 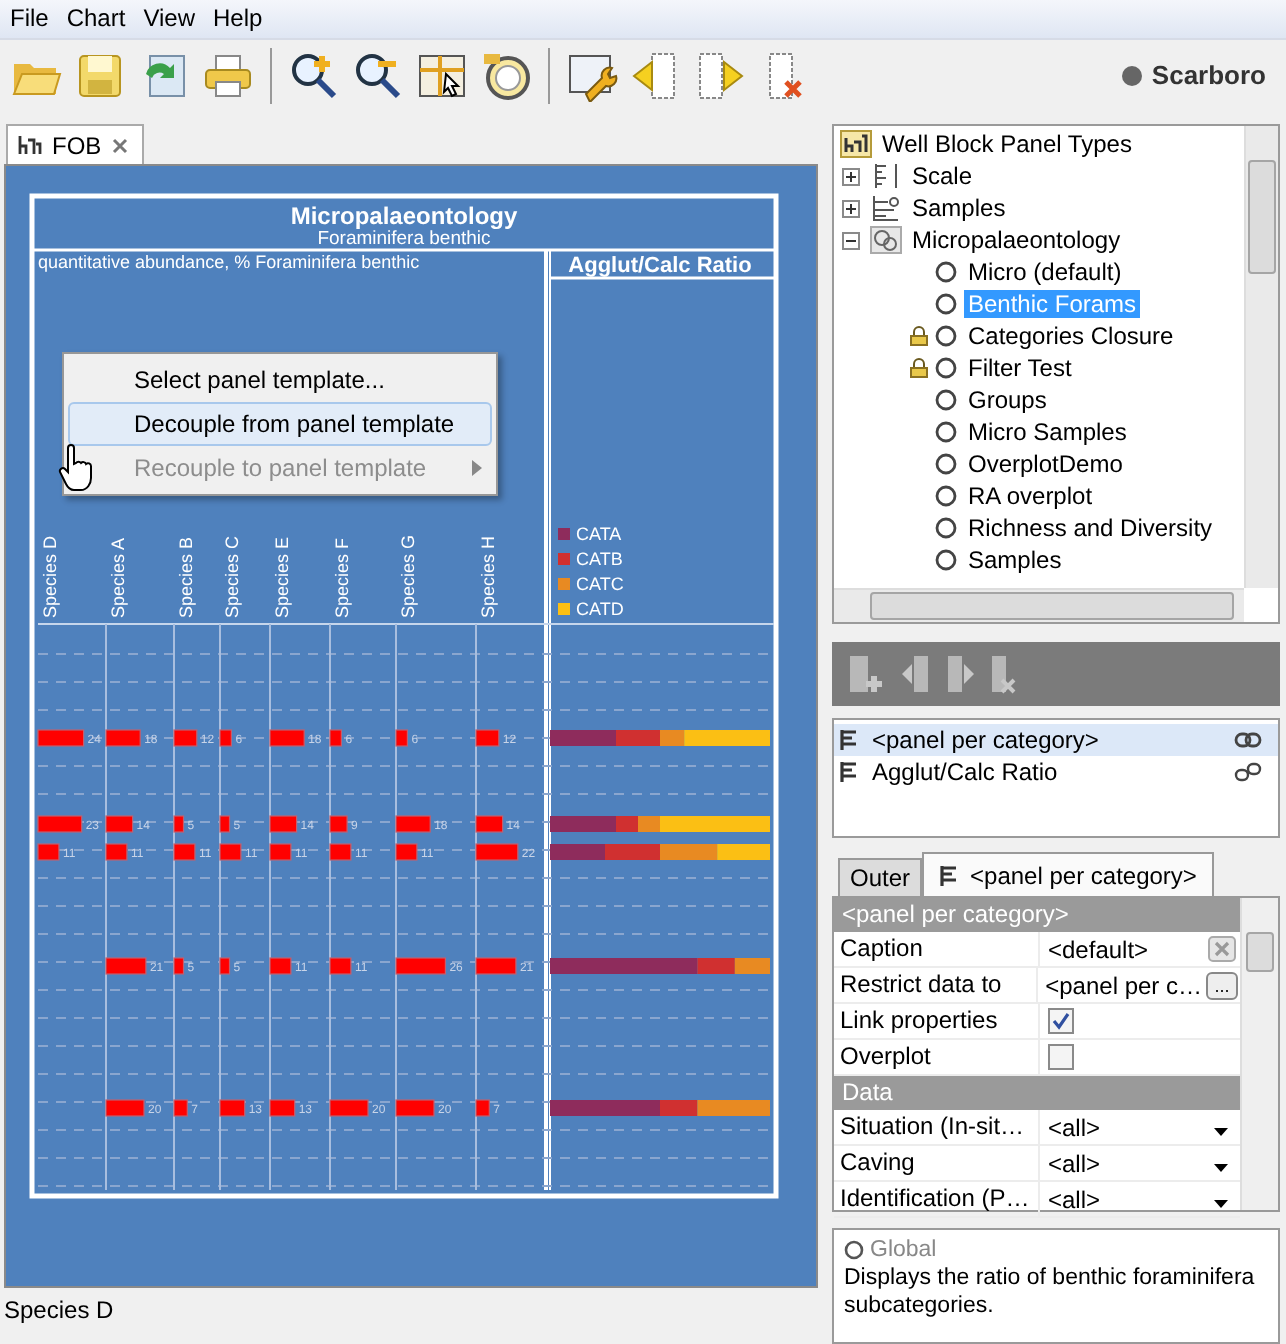 I want to click on close-icon, so click(x=119, y=145).